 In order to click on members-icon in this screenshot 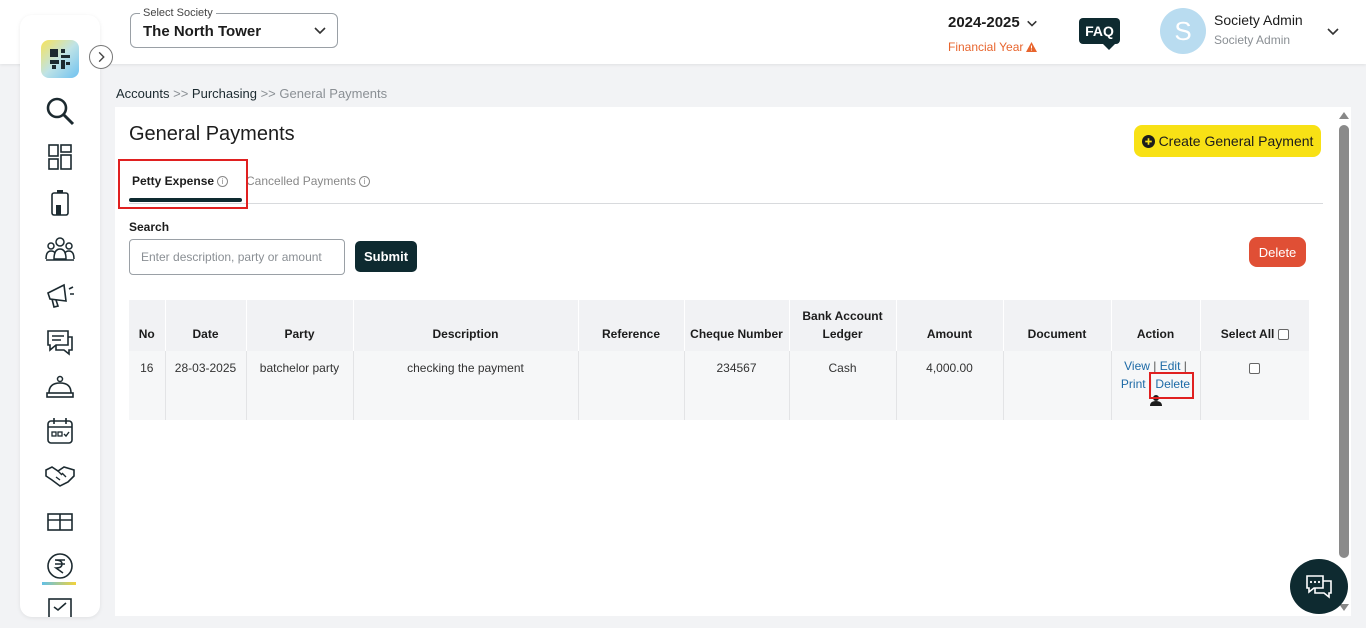, I will do `click(60, 249)`.